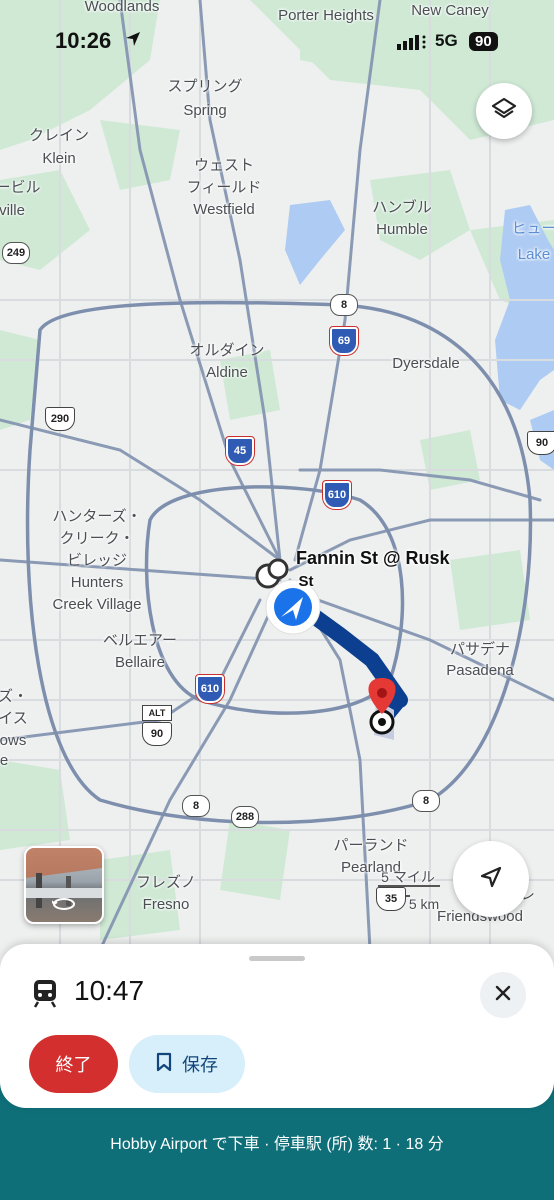 This screenshot has width=554, height=1200. I want to click on status-time: 10:26, so click(83, 40).